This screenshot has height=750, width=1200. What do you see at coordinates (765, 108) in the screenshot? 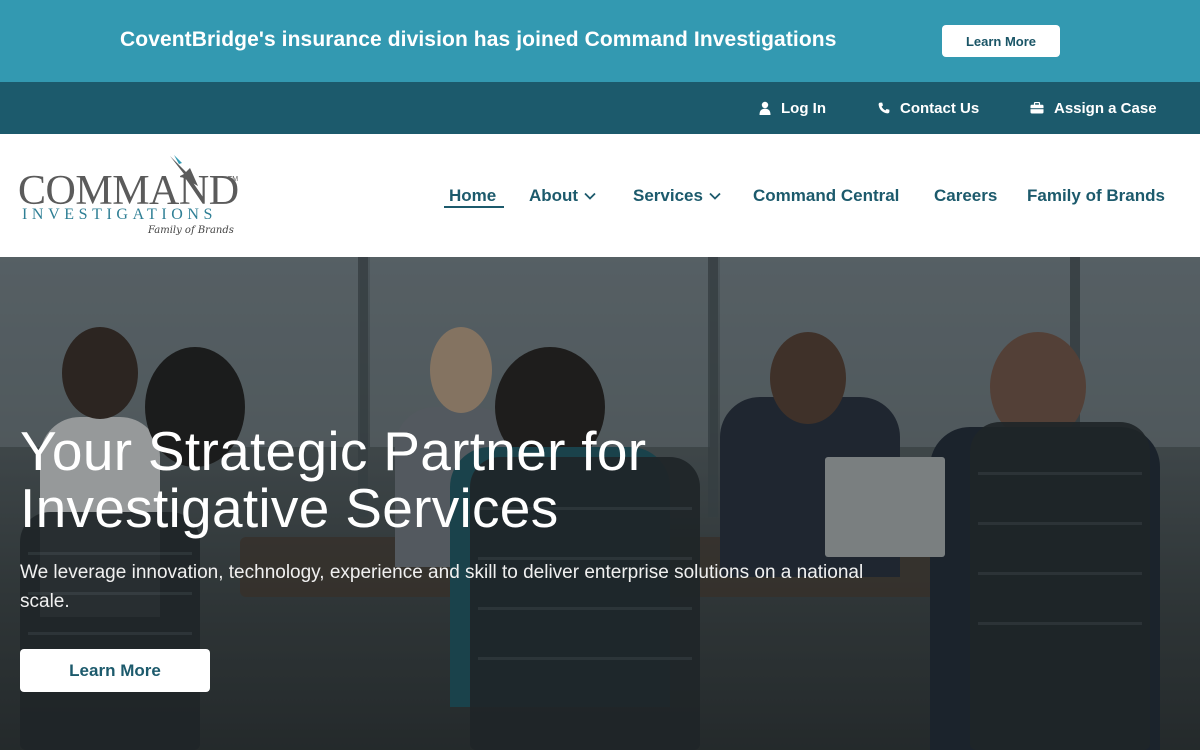
I see `user-icon` at bounding box center [765, 108].